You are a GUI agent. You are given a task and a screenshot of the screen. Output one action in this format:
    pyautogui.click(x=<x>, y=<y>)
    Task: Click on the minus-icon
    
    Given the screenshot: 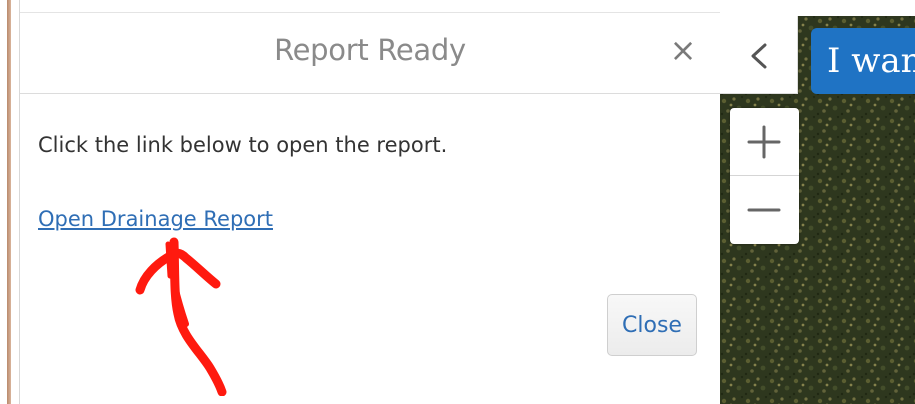 What is the action you would take?
    pyautogui.click(x=764, y=210)
    